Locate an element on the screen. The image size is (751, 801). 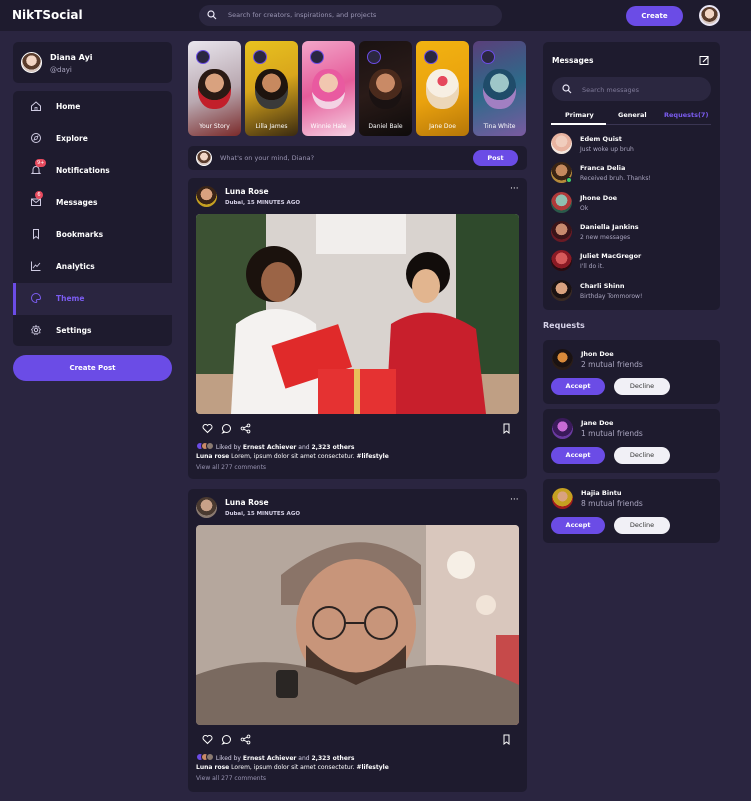
sidebar-item-label: Notifications is located at coordinates (83, 170).